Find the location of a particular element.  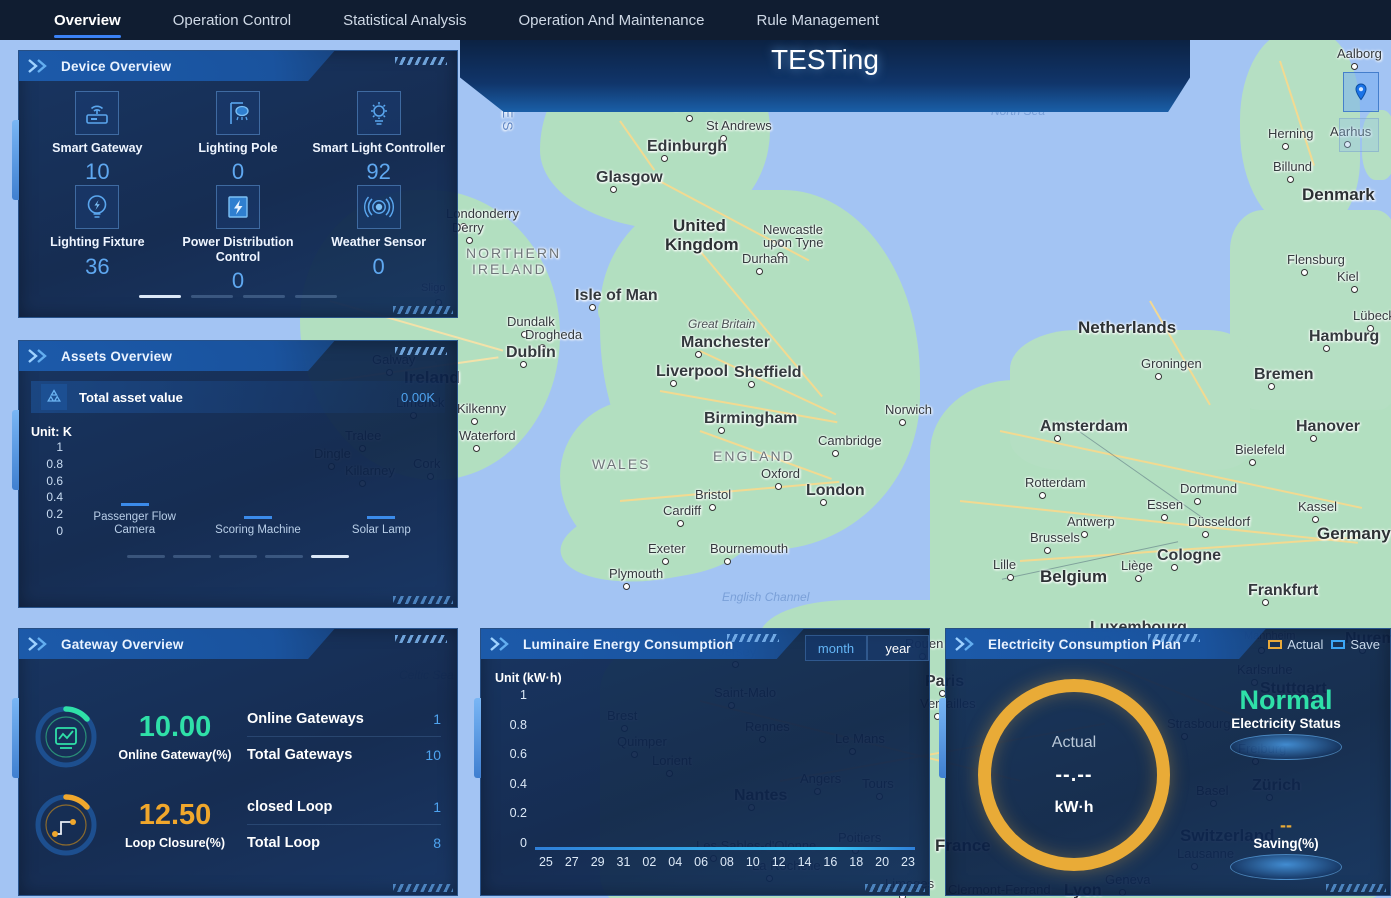

saving-block: -- Saving(%) is located at coordinates (1286, 848).